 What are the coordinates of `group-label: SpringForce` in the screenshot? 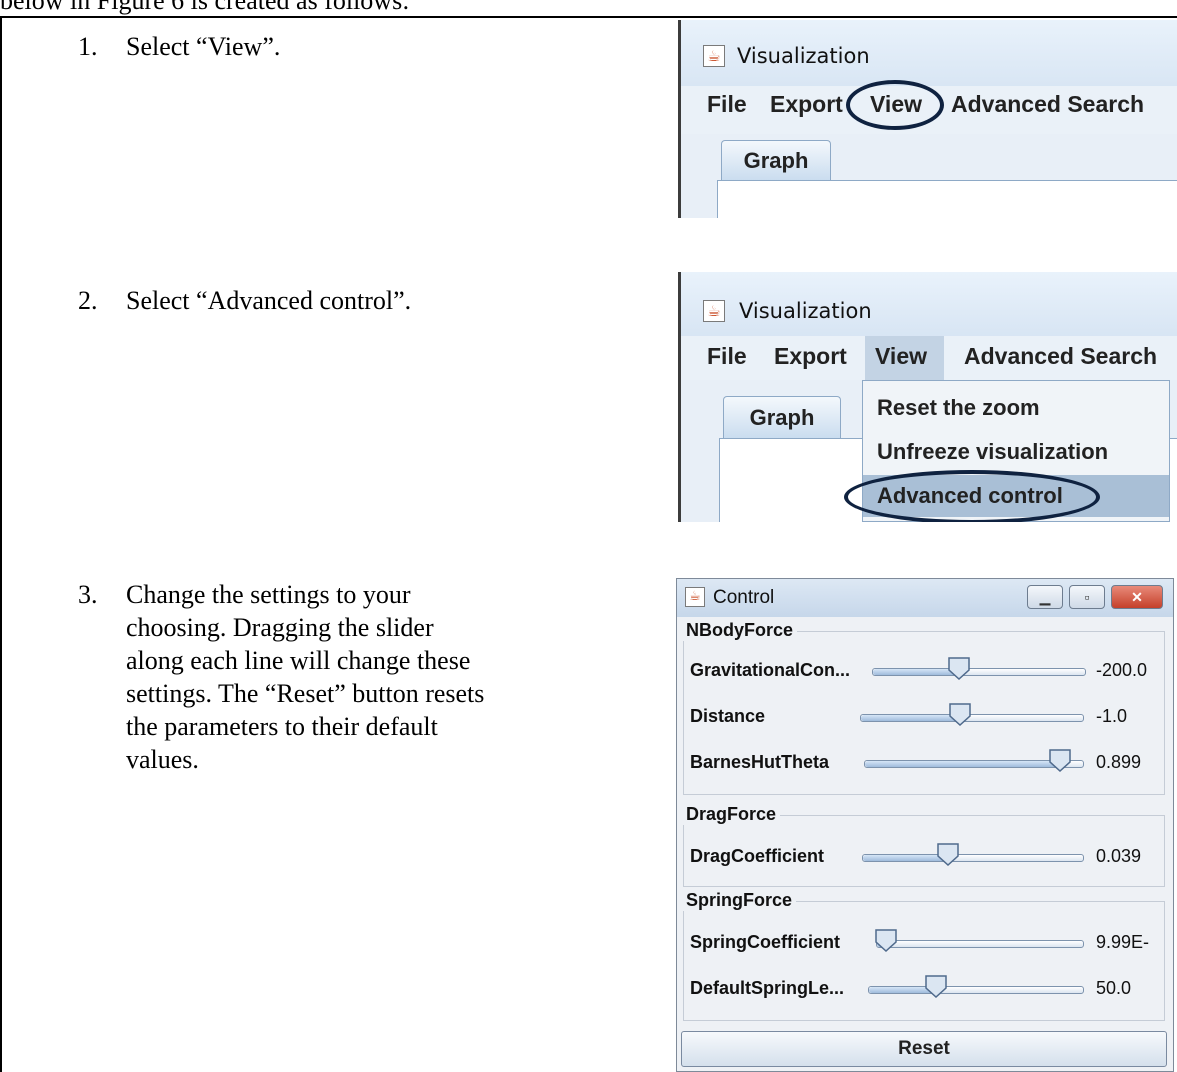 It's located at (739, 900).